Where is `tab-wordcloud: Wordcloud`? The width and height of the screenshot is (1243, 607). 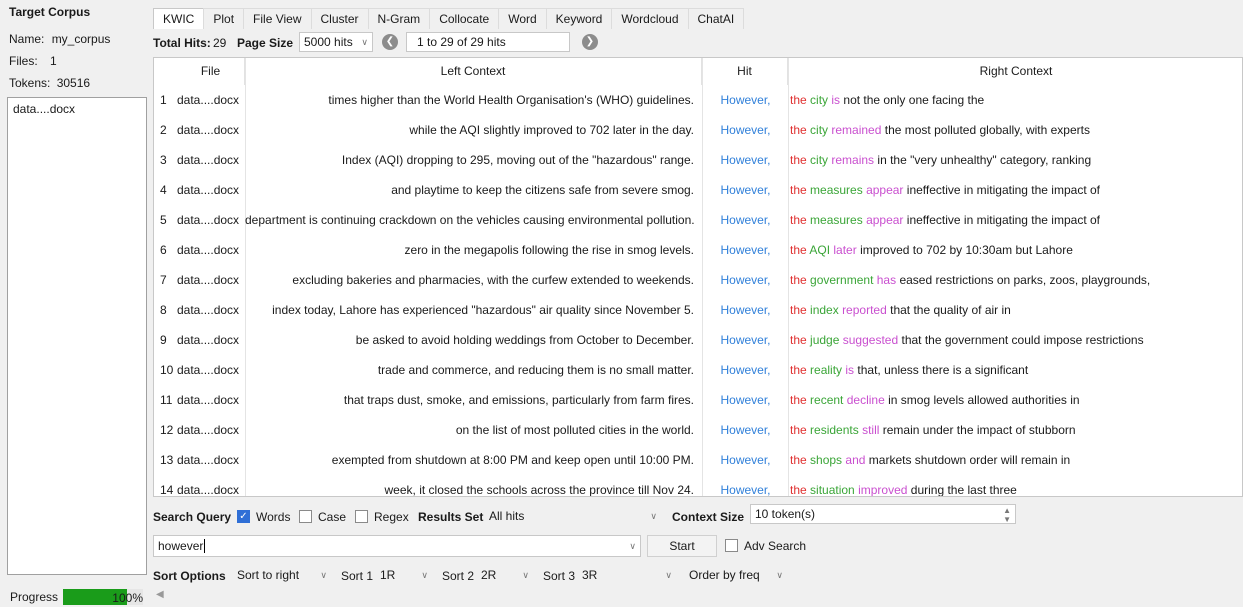
tab-wordcloud: Wordcloud is located at coordinates (650, 18).